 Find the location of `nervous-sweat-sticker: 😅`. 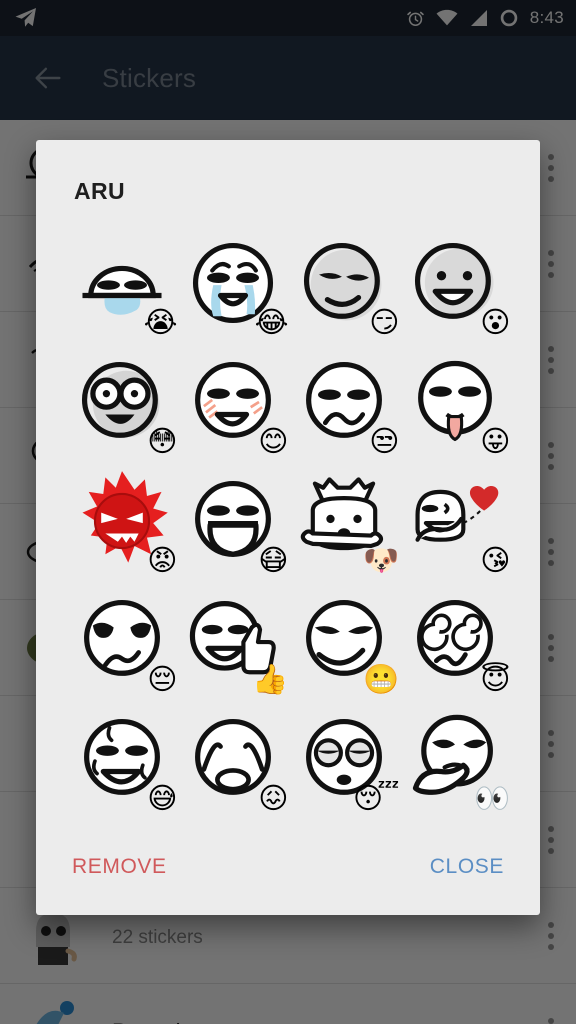

nervous-sweat-sticker: 😅 is located at coordinates (124, 761).